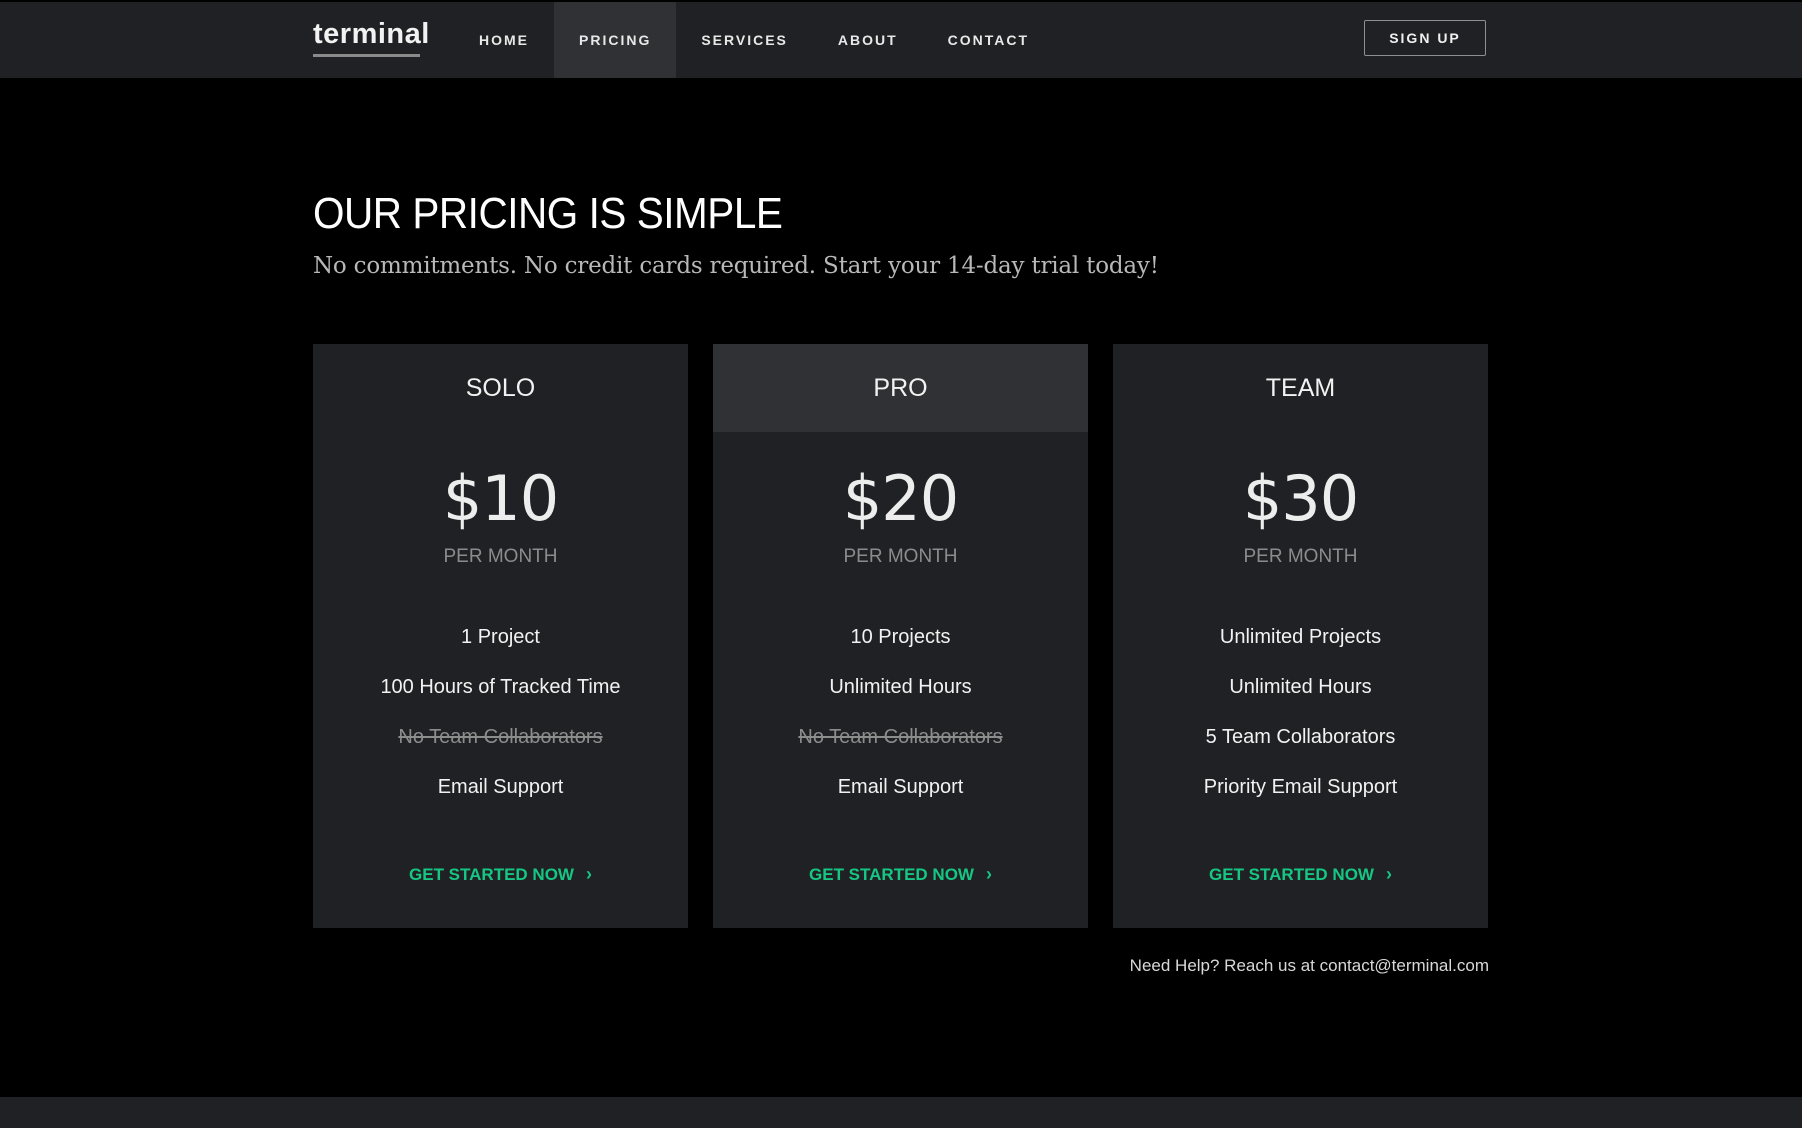  What do you see at coordinates (371, 34) in the screenshot?
I see `logo: terminal` at bounding box center [371, 34].